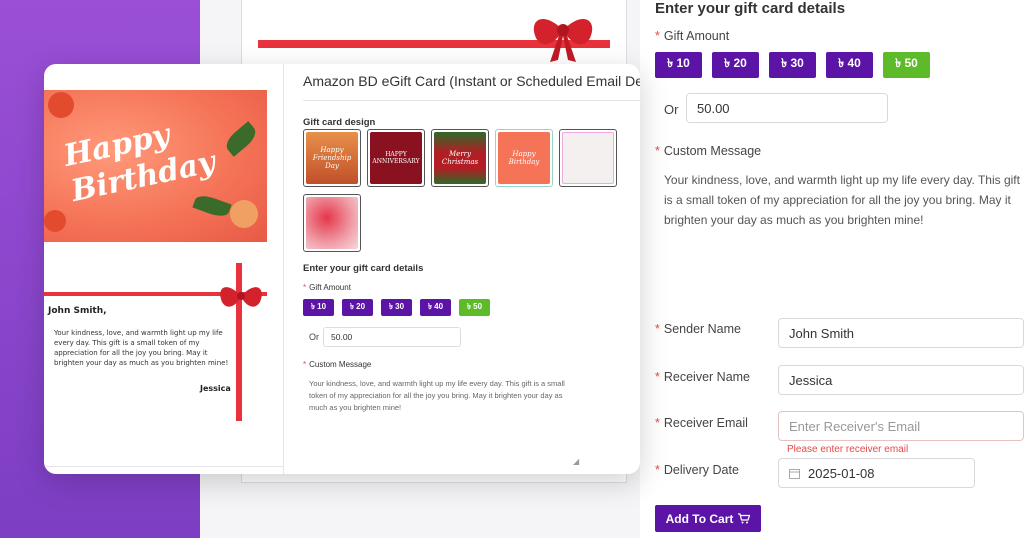 This screenshot has width=1024, height=538. Describe the element at coordinates (212, 206) in the screenshot. I see `leaf-decoration` at that location.